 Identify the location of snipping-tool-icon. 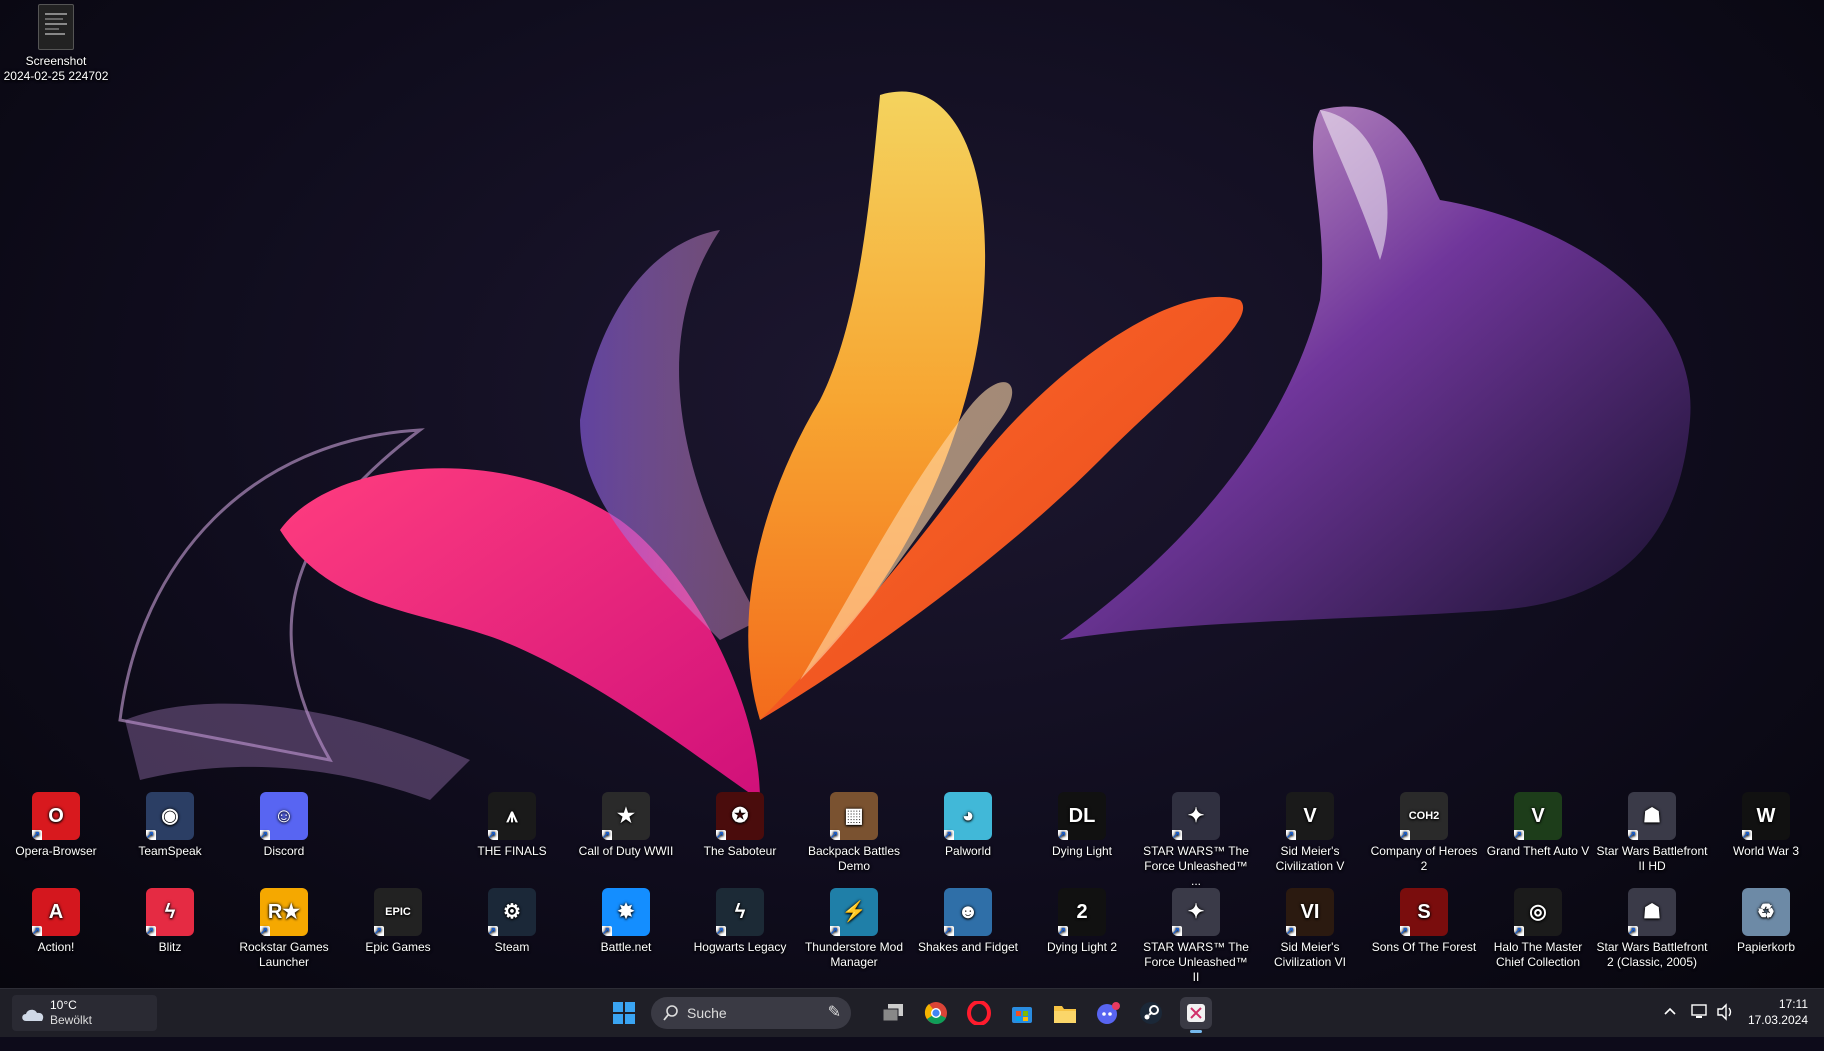
(1196, 1015).